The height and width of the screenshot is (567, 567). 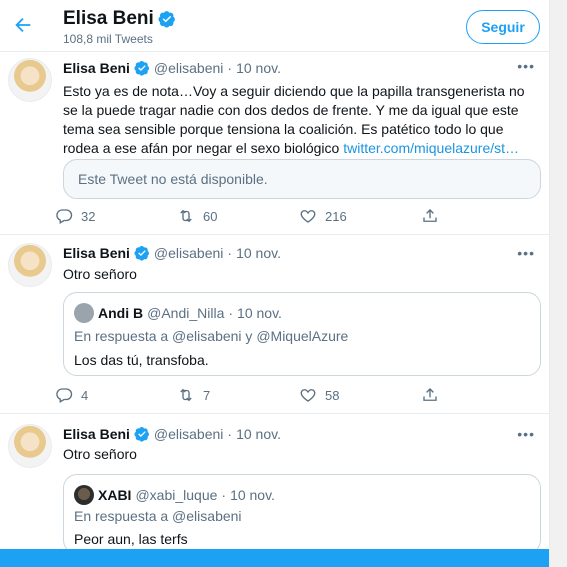 What do you see at coordinates (332, 395) in the screenshot?
I see `like-count: 58` at bounding box center [332, 395].